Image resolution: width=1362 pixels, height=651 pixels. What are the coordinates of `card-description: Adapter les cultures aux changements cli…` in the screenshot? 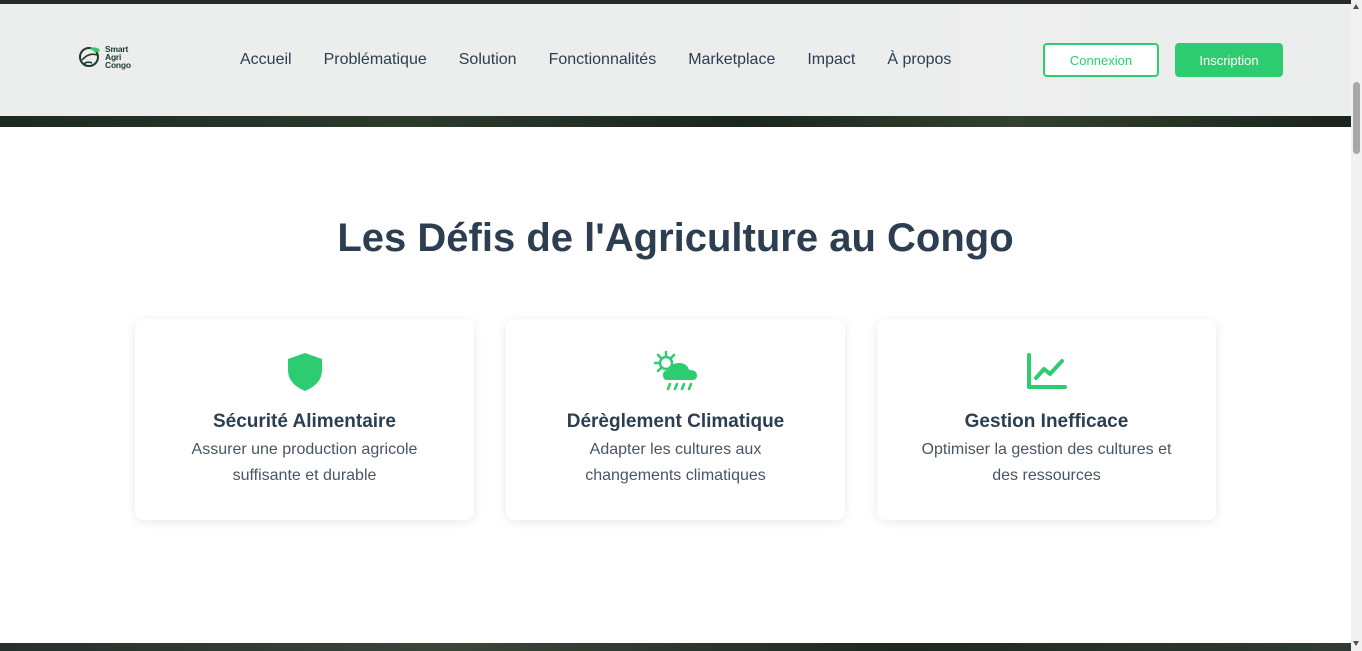 It's located at (675, 462).